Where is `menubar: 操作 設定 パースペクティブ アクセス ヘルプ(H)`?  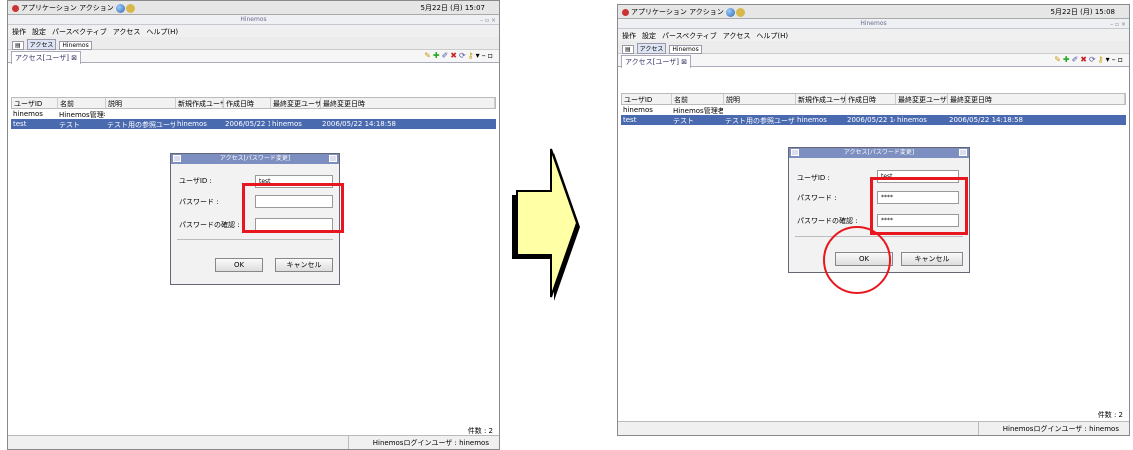
menubar: 操作 設定 パースペクティブ アクセス ヘルプ(H) is located at coordinates (873, 35).